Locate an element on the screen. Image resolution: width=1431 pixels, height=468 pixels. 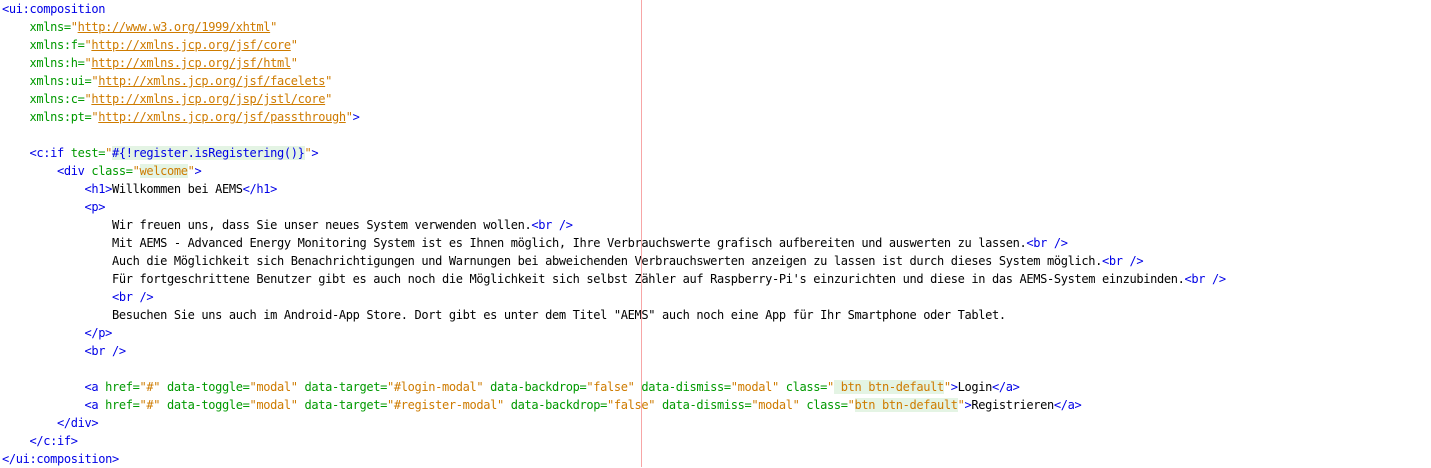
code-token: "#login-modal" is located at coordinates (439, 387).